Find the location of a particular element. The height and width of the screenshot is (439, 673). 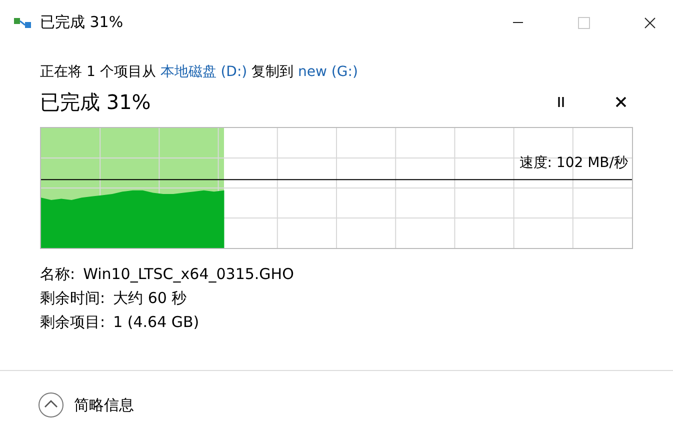

detail-label: 名称: is located at coordinates (58, 274).